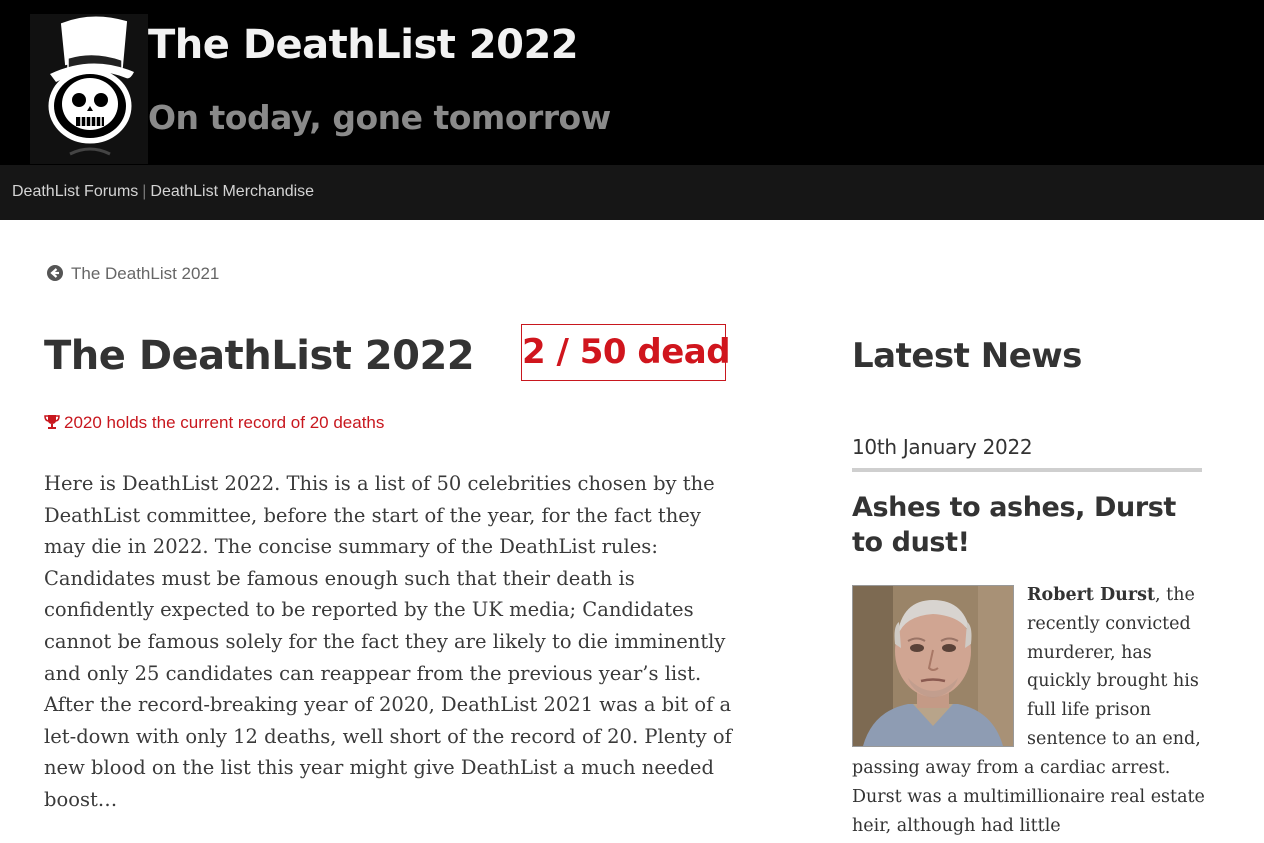 Image resolution: width=1264 pixels, height=843 pixels. What do you see at coordinates (1091, 595) in the screenshot?
I see `news-person-name: Robert Durst` at bounding box center [1091, 595].